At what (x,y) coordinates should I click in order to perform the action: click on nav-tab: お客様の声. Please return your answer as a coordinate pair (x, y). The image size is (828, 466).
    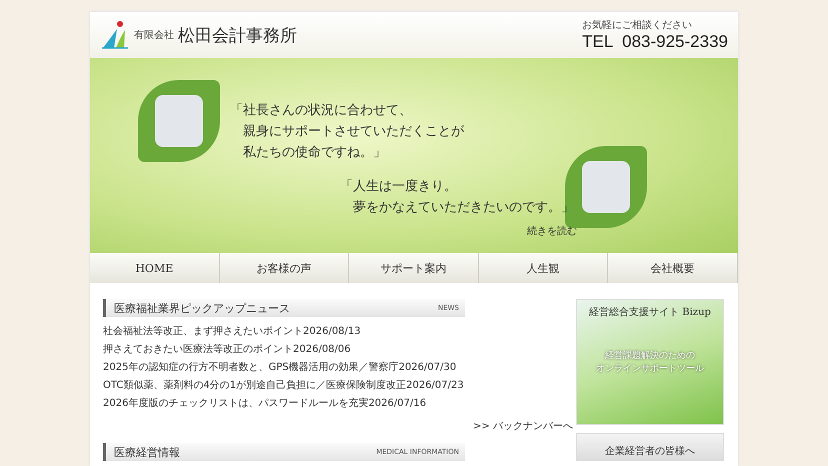
    Looking at the image, I should click on (285, 268).